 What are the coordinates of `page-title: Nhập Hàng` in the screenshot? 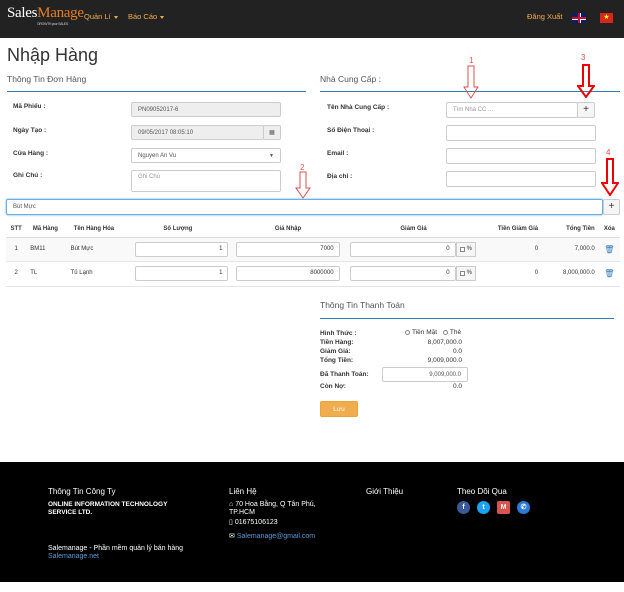 It's located at (53, 55).